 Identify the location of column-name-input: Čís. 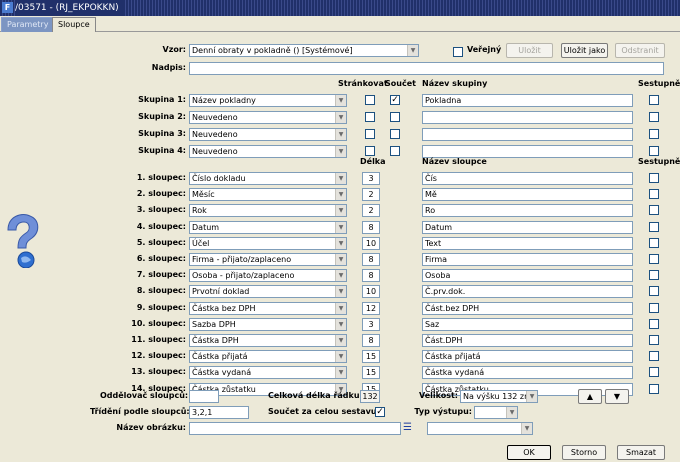
(527, 178).